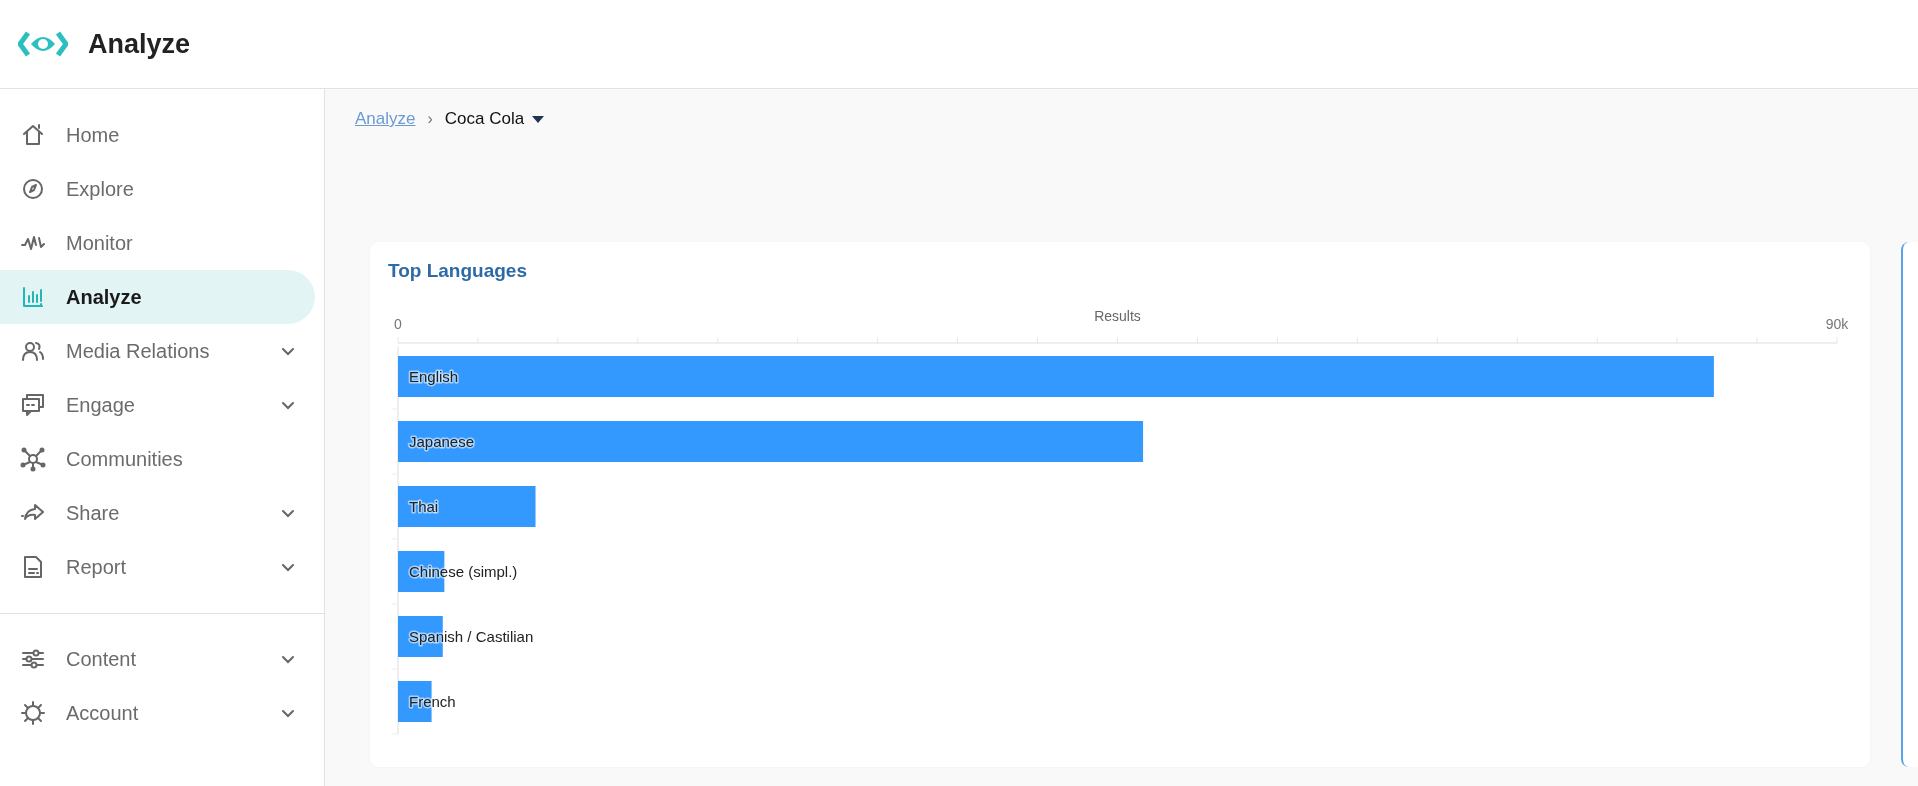  Describe the element at coordinates (33, 405) in the screenshot. I see `chat-icon` at that location.